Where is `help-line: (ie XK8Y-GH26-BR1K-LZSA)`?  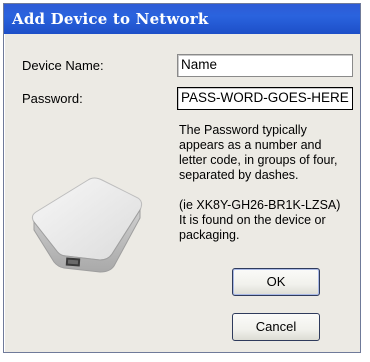
help-line: (ie XK8Y-GH26-BR1K-LZSA) is located at coordinates (260, 205).